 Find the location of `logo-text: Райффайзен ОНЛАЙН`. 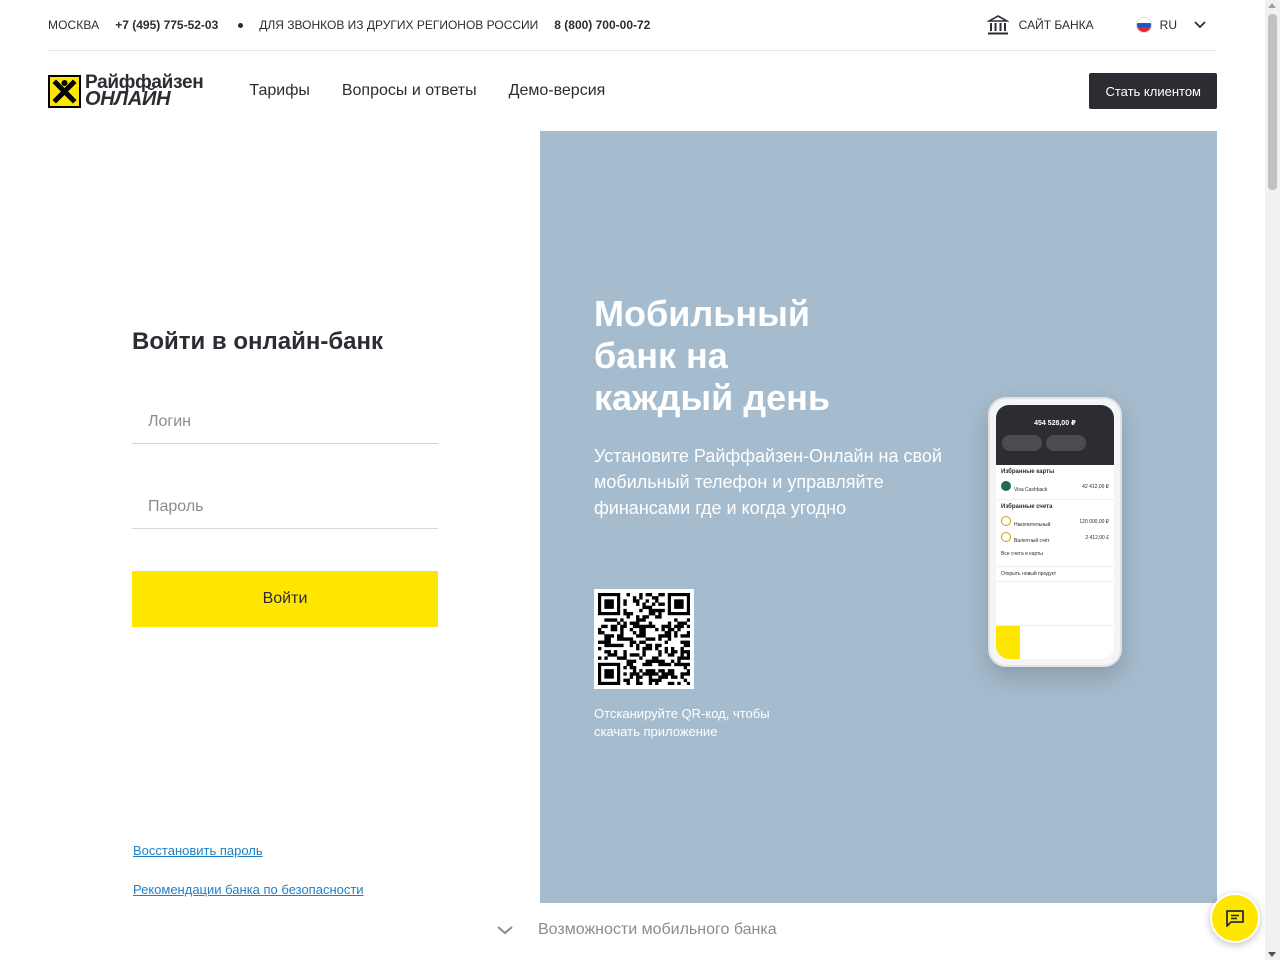

logo-text: Райффайзен ОНЛАЙН is located at coordinates (144, 91).